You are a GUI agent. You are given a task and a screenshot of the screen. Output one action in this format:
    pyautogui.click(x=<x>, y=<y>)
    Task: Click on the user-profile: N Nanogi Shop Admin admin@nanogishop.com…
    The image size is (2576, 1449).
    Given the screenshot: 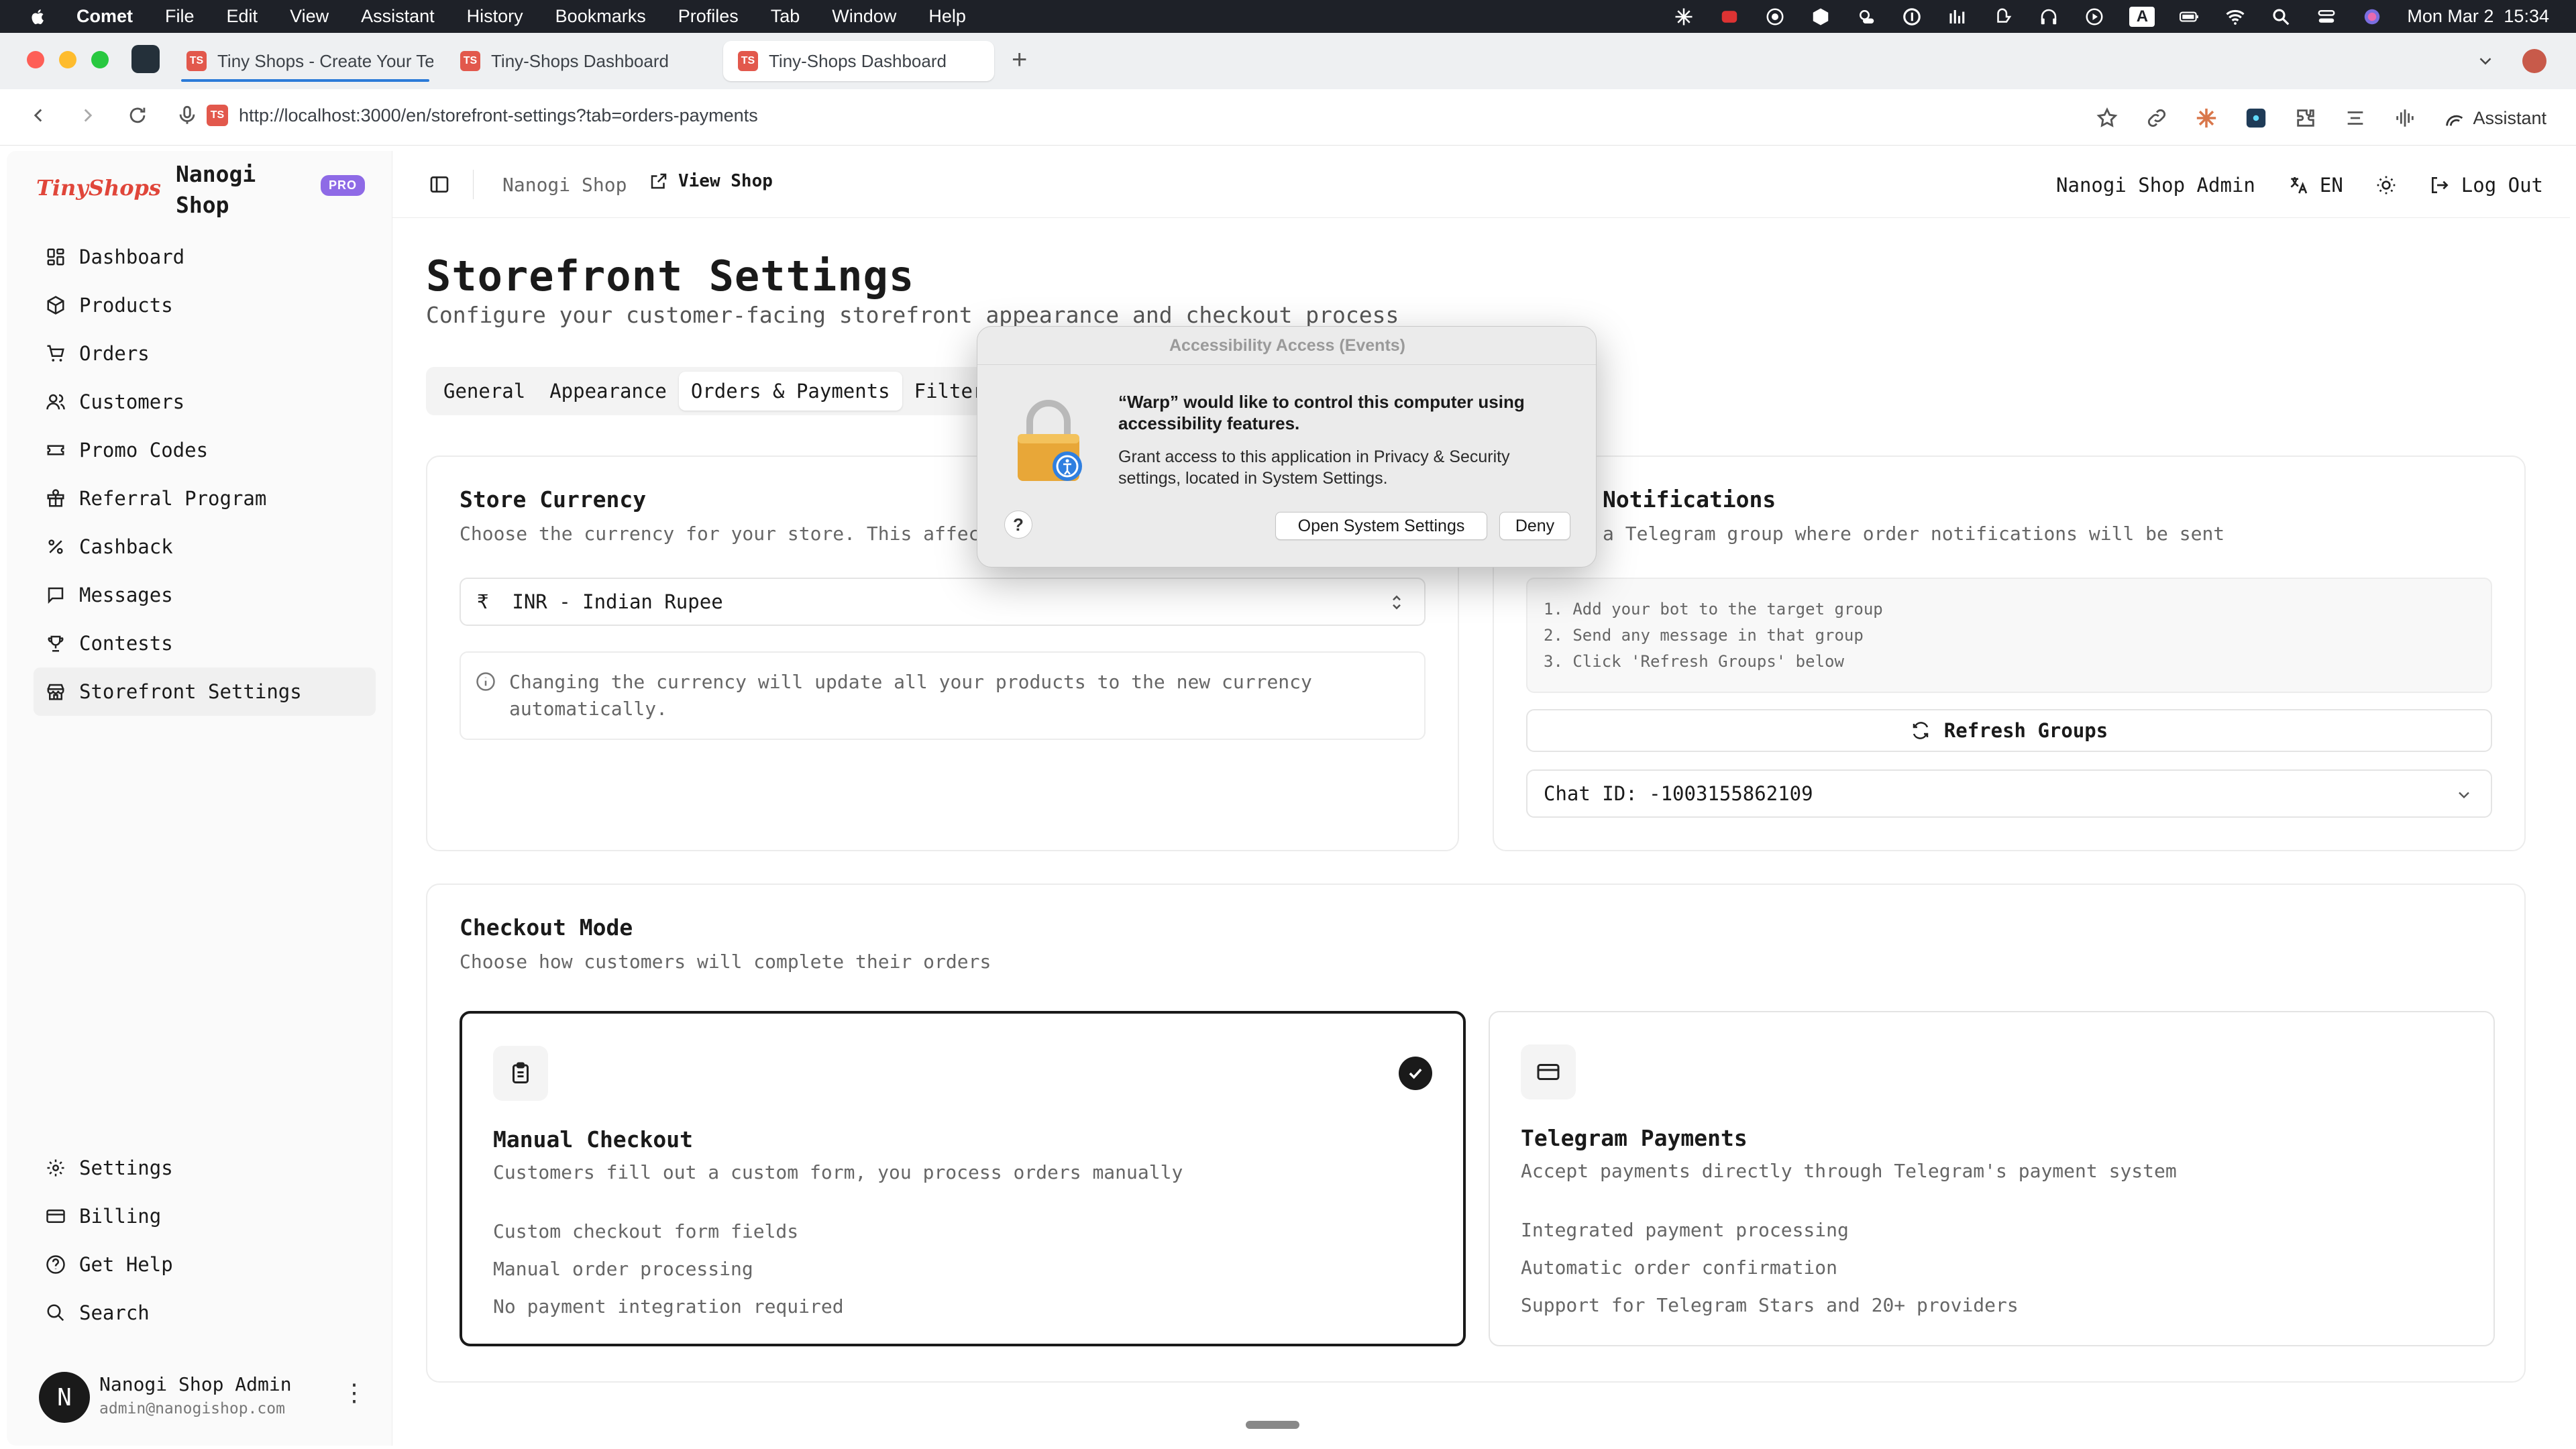 What is the action you would take?
    pyautogui.click(x=205, y=1395)
    